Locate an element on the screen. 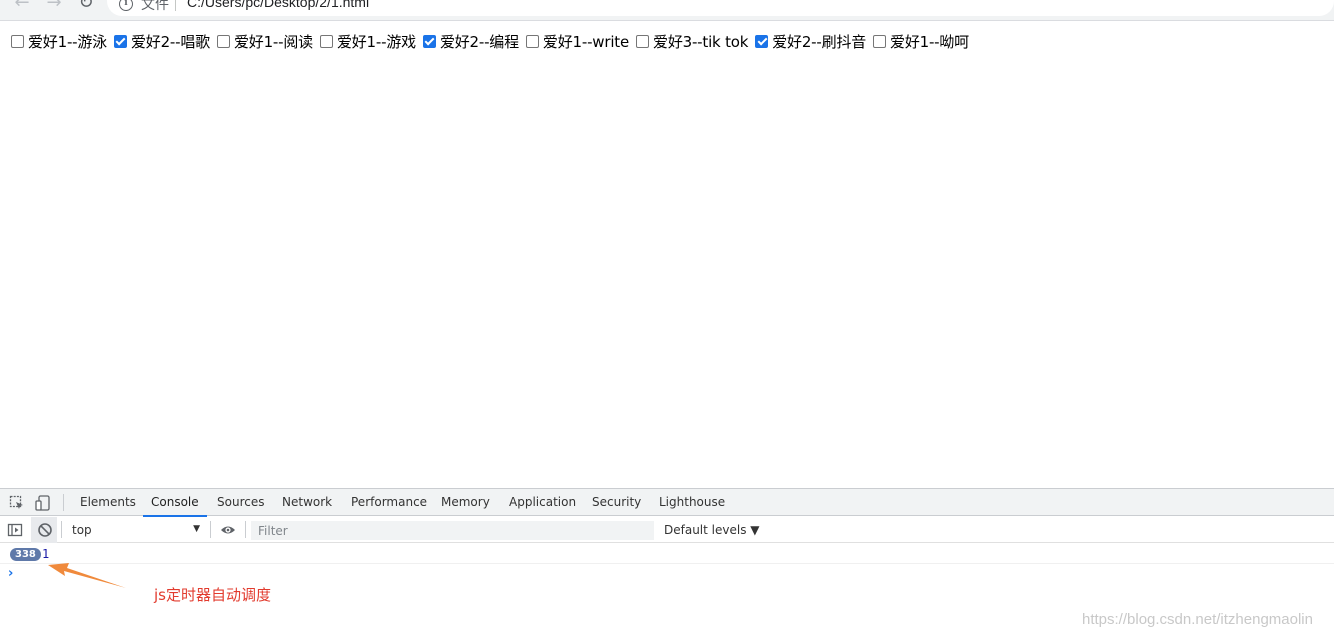  console-message: 338 1 is located at coordinates (667, 554).